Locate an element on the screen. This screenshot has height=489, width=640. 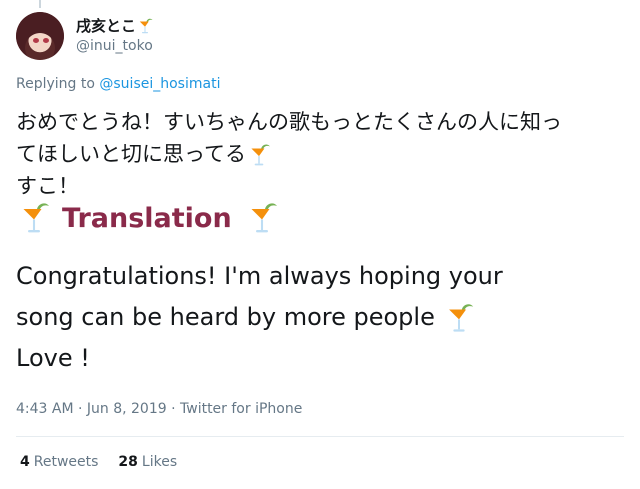
translation-line-3: Love ! is located at coordinates (53, 358).